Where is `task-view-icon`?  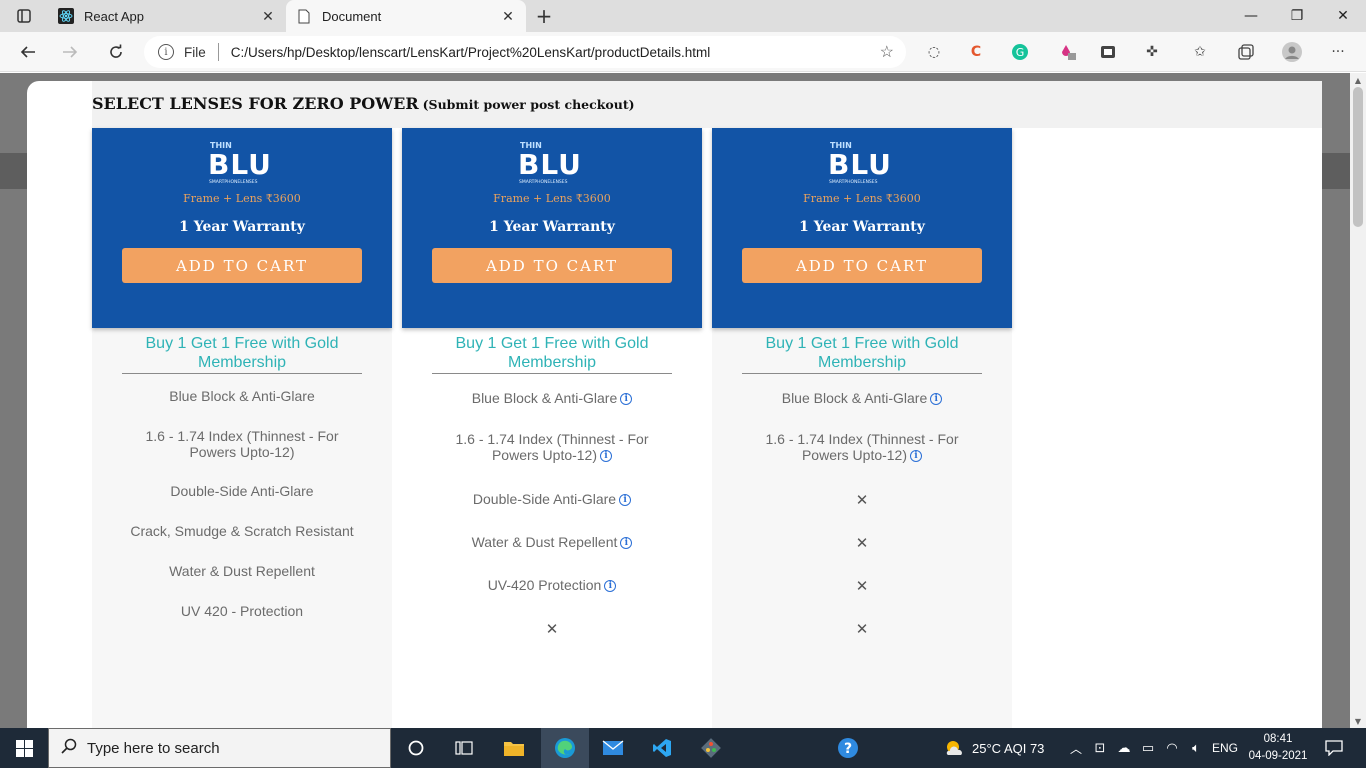 task-view-icon is located at coordinates (464, 748).